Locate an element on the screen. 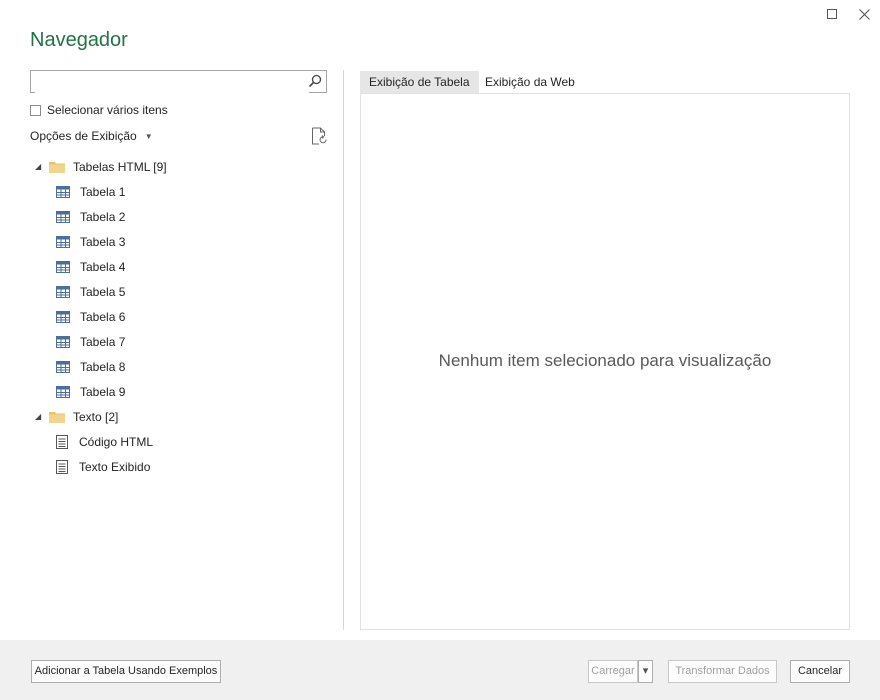  search-box is located at coordinates (178, 81).